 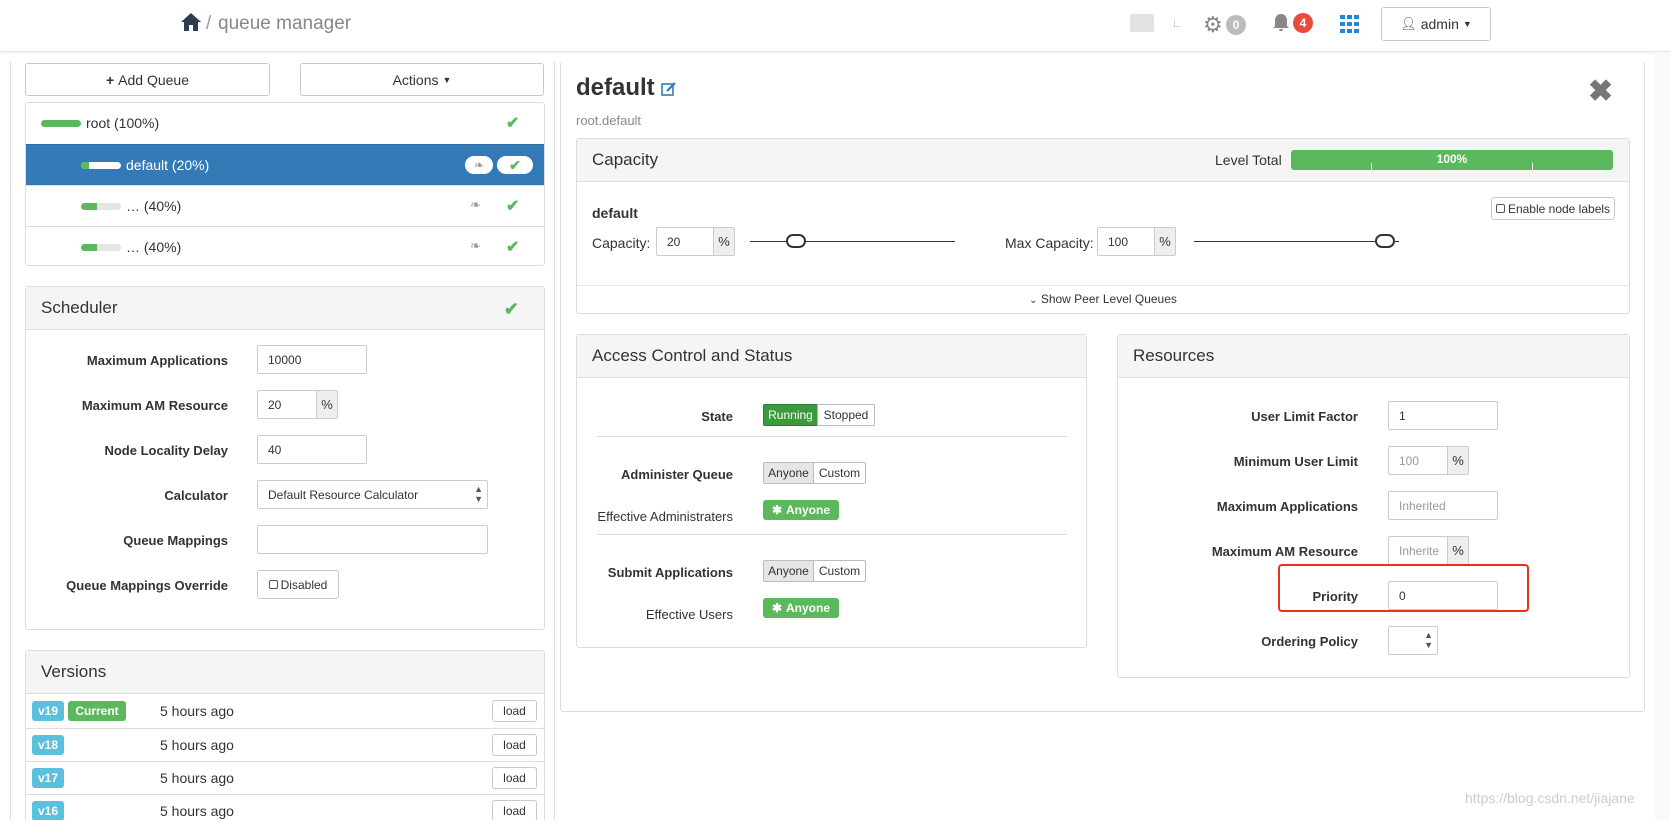 What do you see at coordinates (154, 405) in the screenshot?
I see `max-am-resource-label: Maximum AM Resource` at bounding box center [154, 405].